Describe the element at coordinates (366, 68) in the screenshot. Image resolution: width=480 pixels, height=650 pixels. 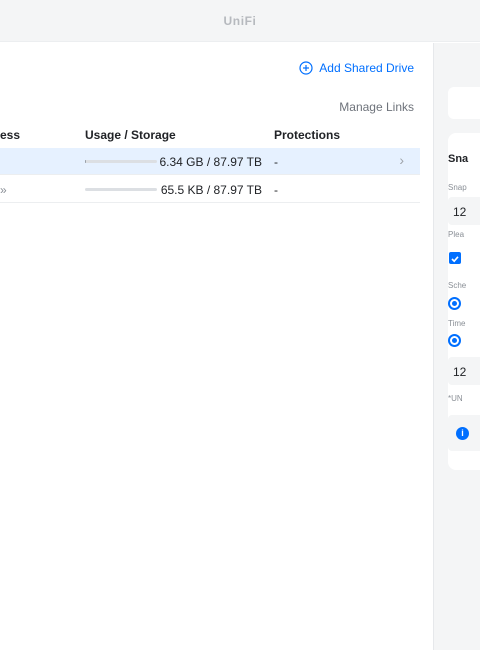
I see `add-shared-drive-label: Add Shared Drive` at that location.